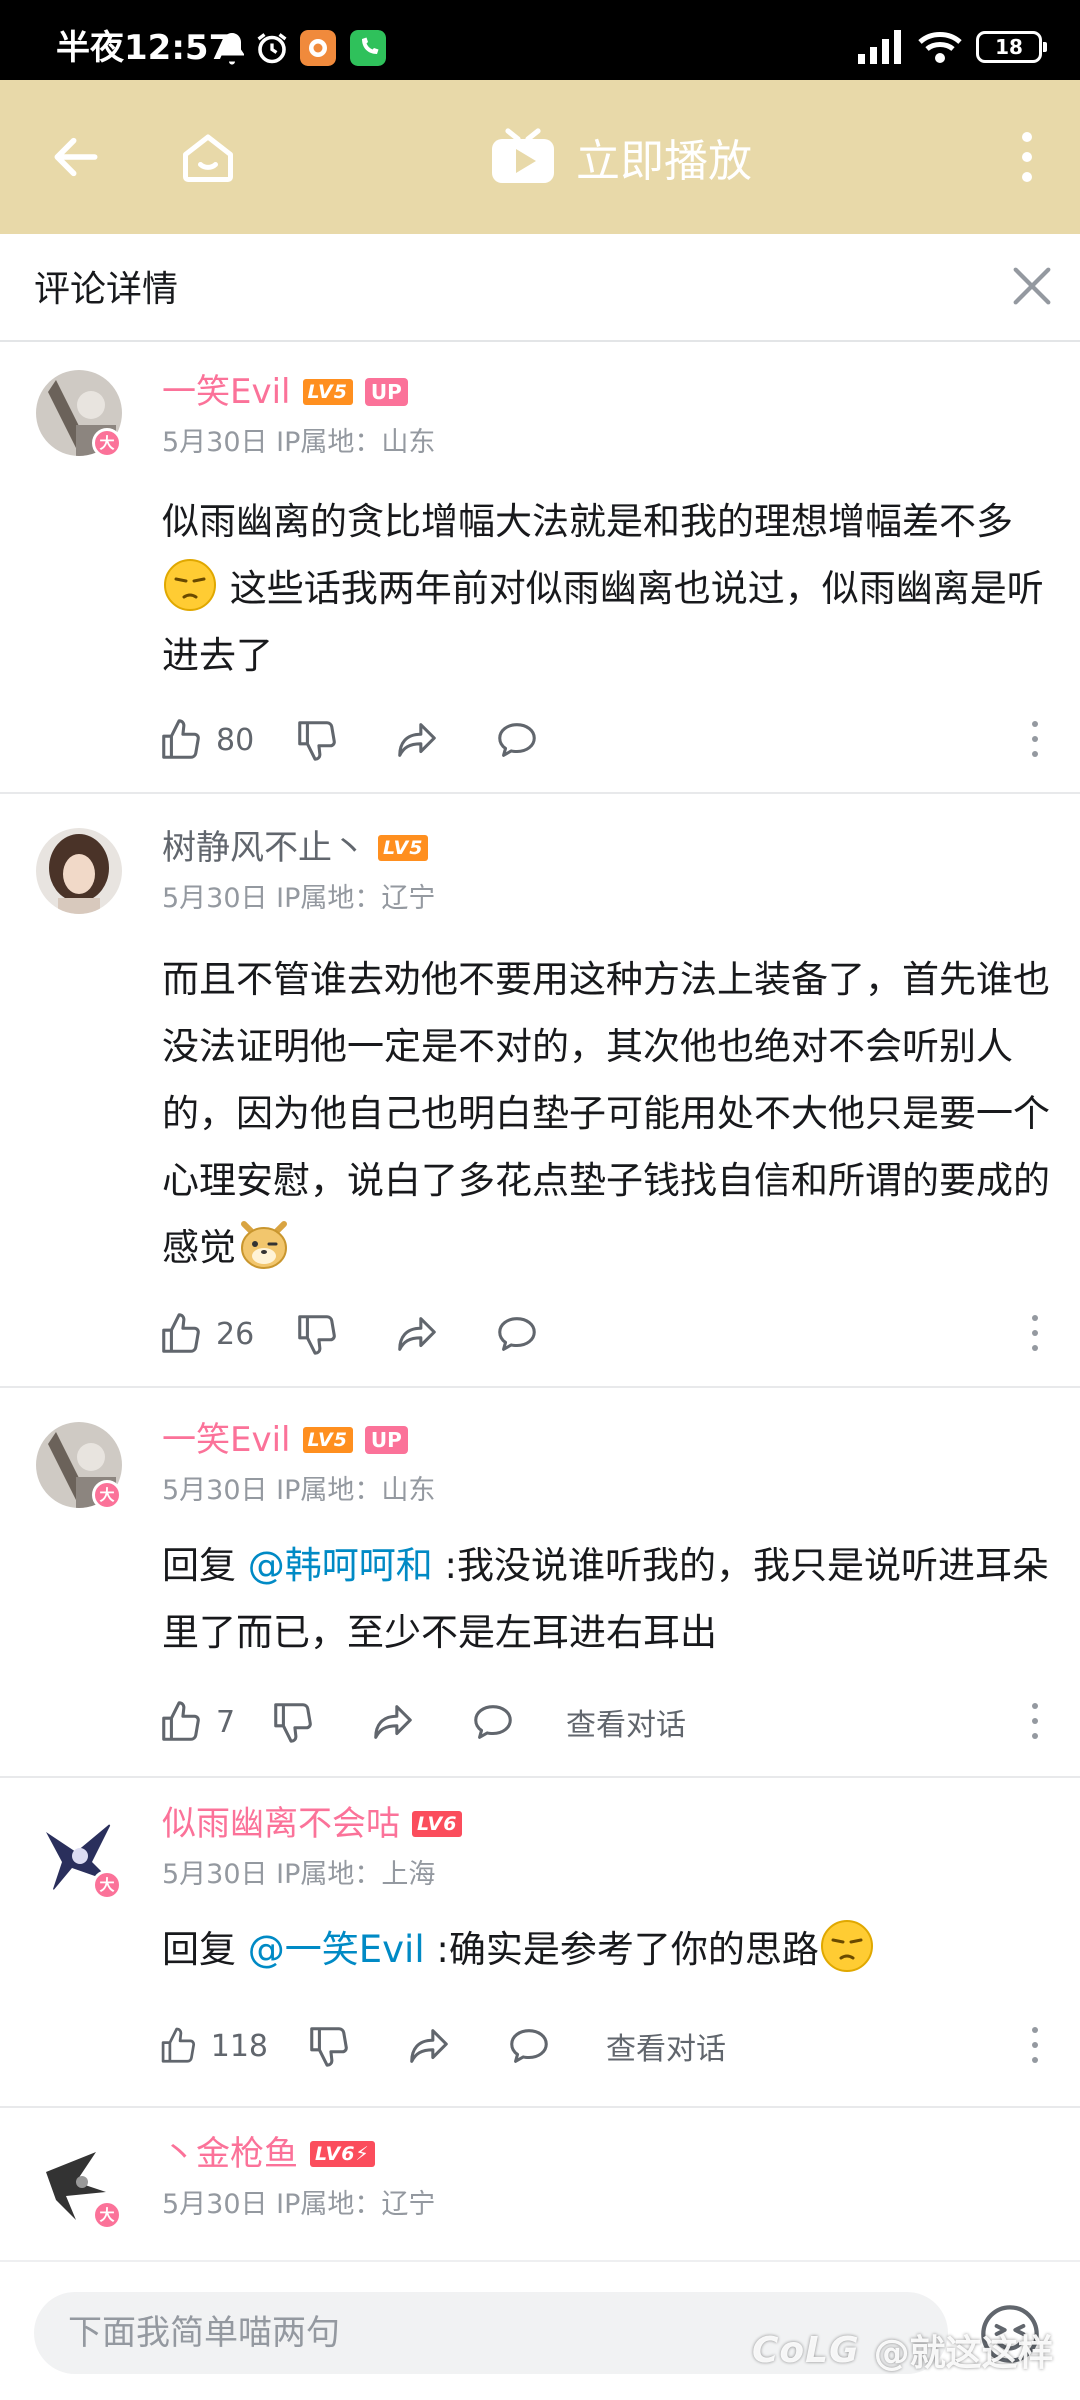  Describe the element at coordinates (540, 40) in the screenshot. I see `status-bar: 半夜12:57 18` at that location.